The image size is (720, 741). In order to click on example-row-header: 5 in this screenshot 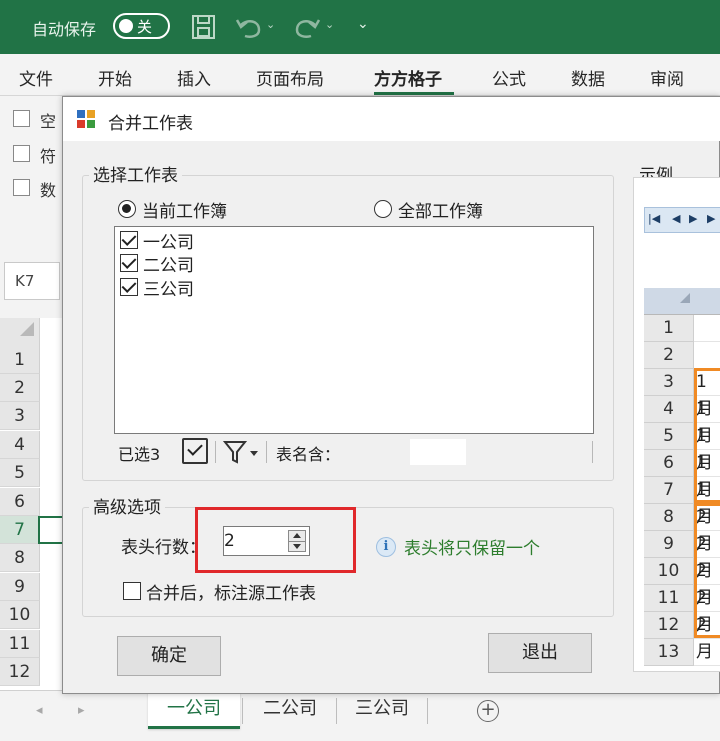, I will do `click(669, 436)`.